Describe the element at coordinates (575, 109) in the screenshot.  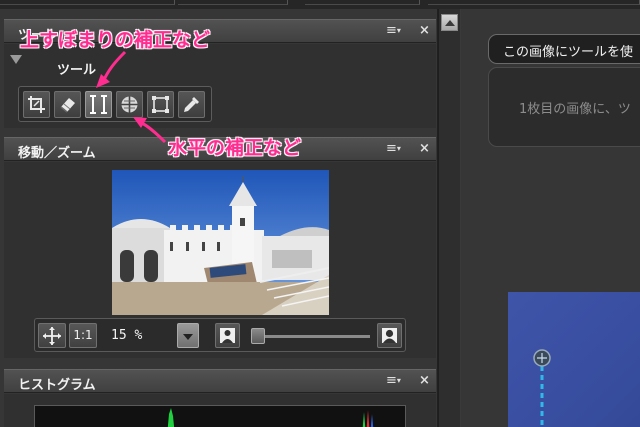
I see `hint-body-text: 1枚目の画像に、ツ` at that location.